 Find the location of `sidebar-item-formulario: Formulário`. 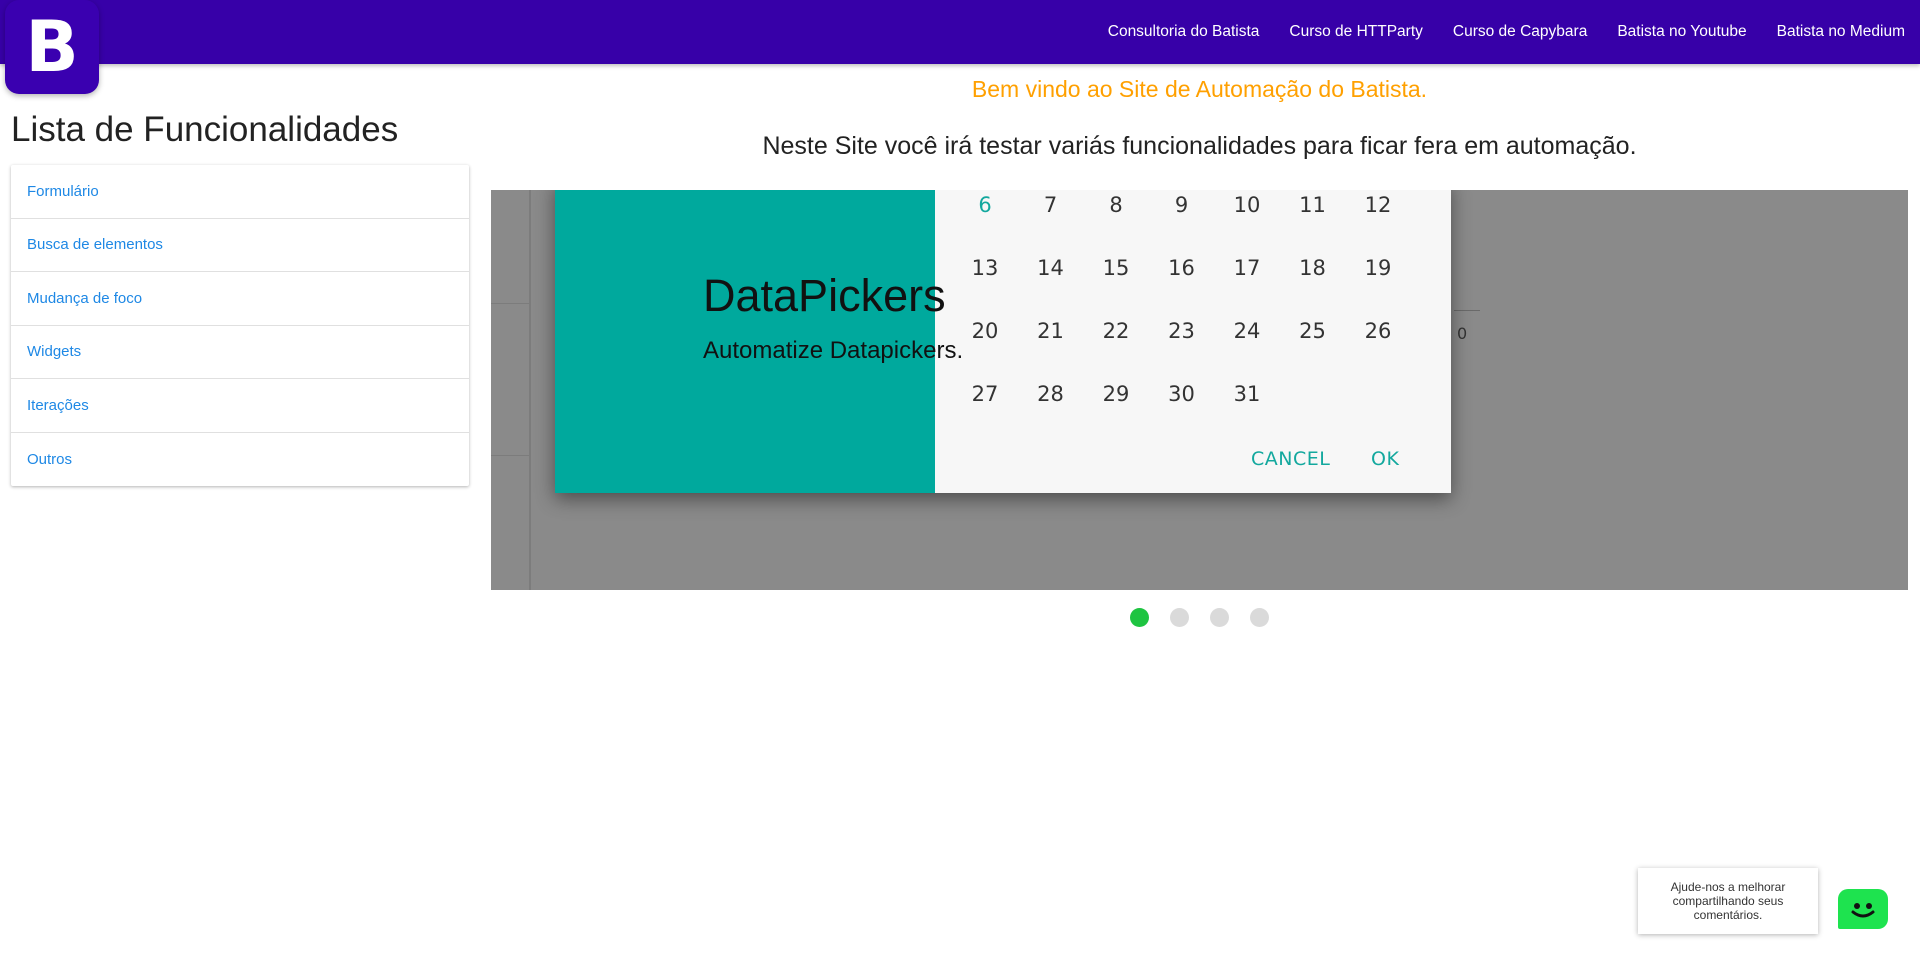

sidebar-item-formulario: Formulário is located at coordinates (240, 192).